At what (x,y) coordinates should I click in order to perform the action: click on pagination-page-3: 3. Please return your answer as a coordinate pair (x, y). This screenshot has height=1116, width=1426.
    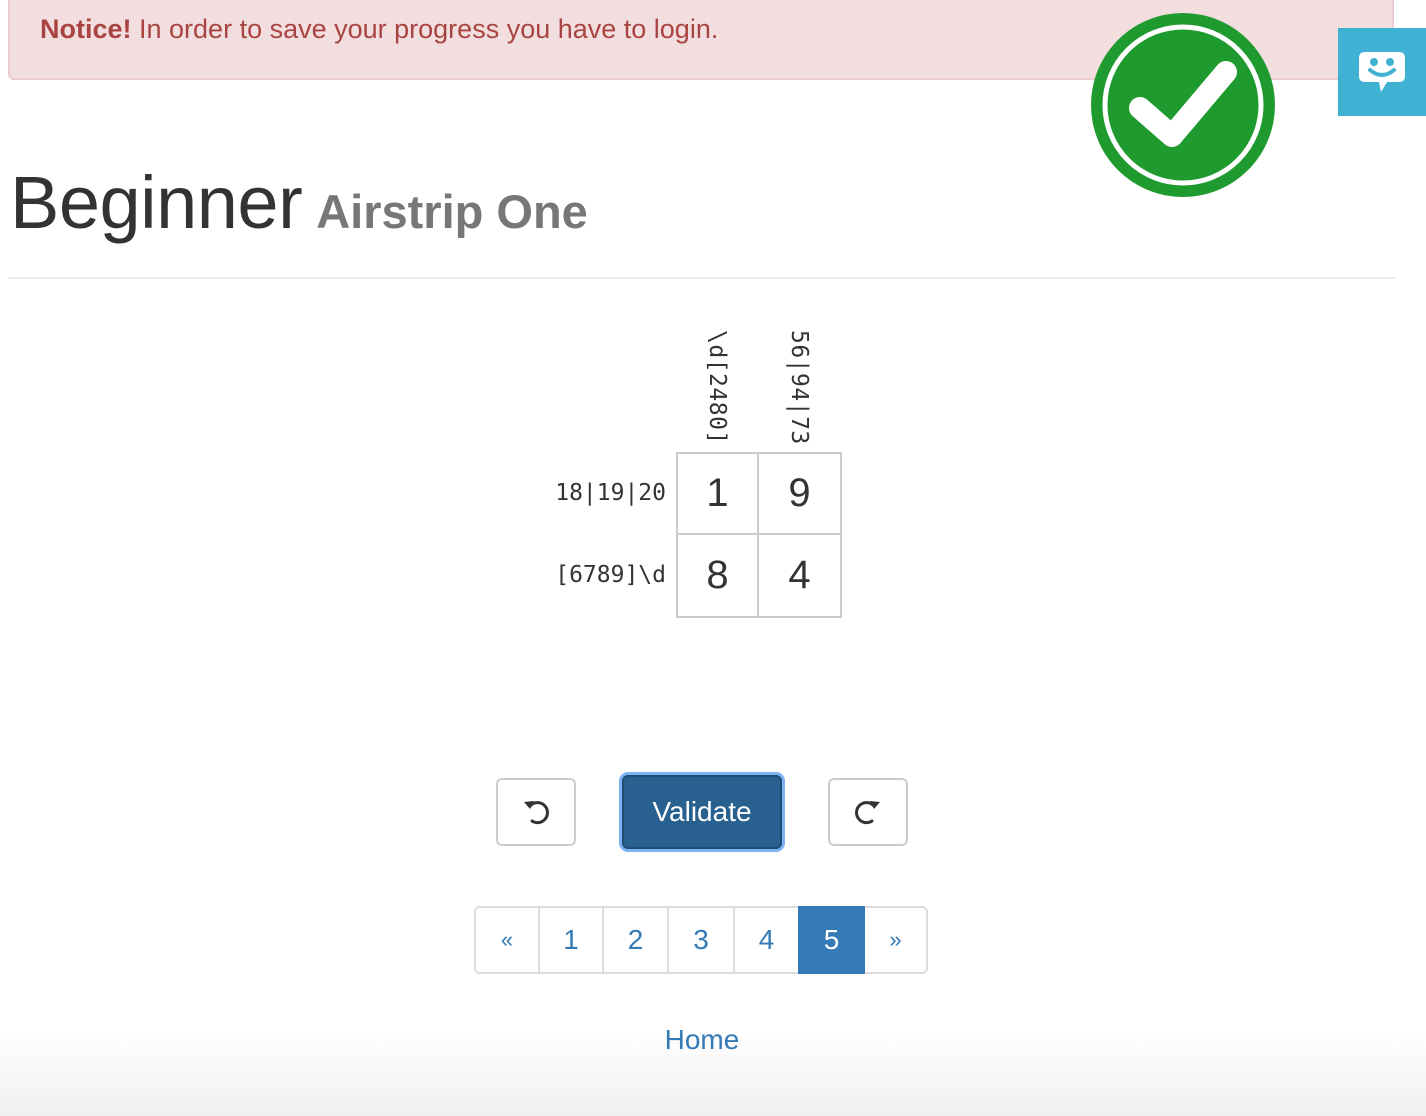
    Looking at the image, I should click on (701, 940).